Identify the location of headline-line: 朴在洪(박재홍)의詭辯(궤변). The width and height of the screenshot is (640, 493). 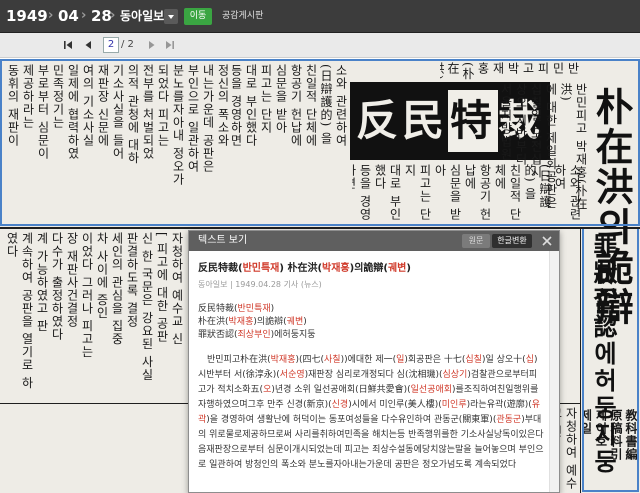
(363, 322).